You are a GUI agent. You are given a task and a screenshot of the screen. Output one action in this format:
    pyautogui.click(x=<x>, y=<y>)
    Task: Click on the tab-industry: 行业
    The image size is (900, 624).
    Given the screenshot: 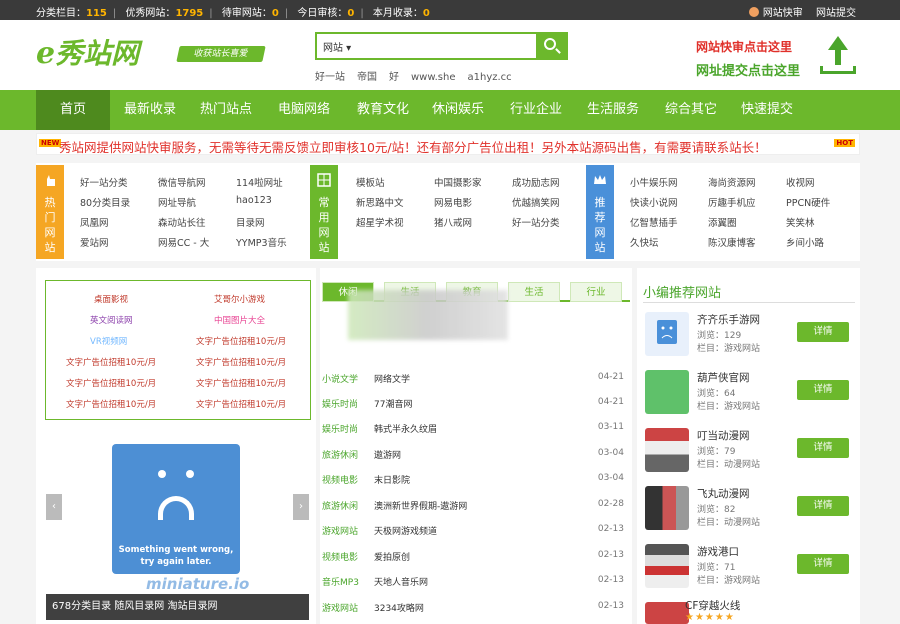 What is the action you would take?
    pyautogui.click(x=596, y=292)
    